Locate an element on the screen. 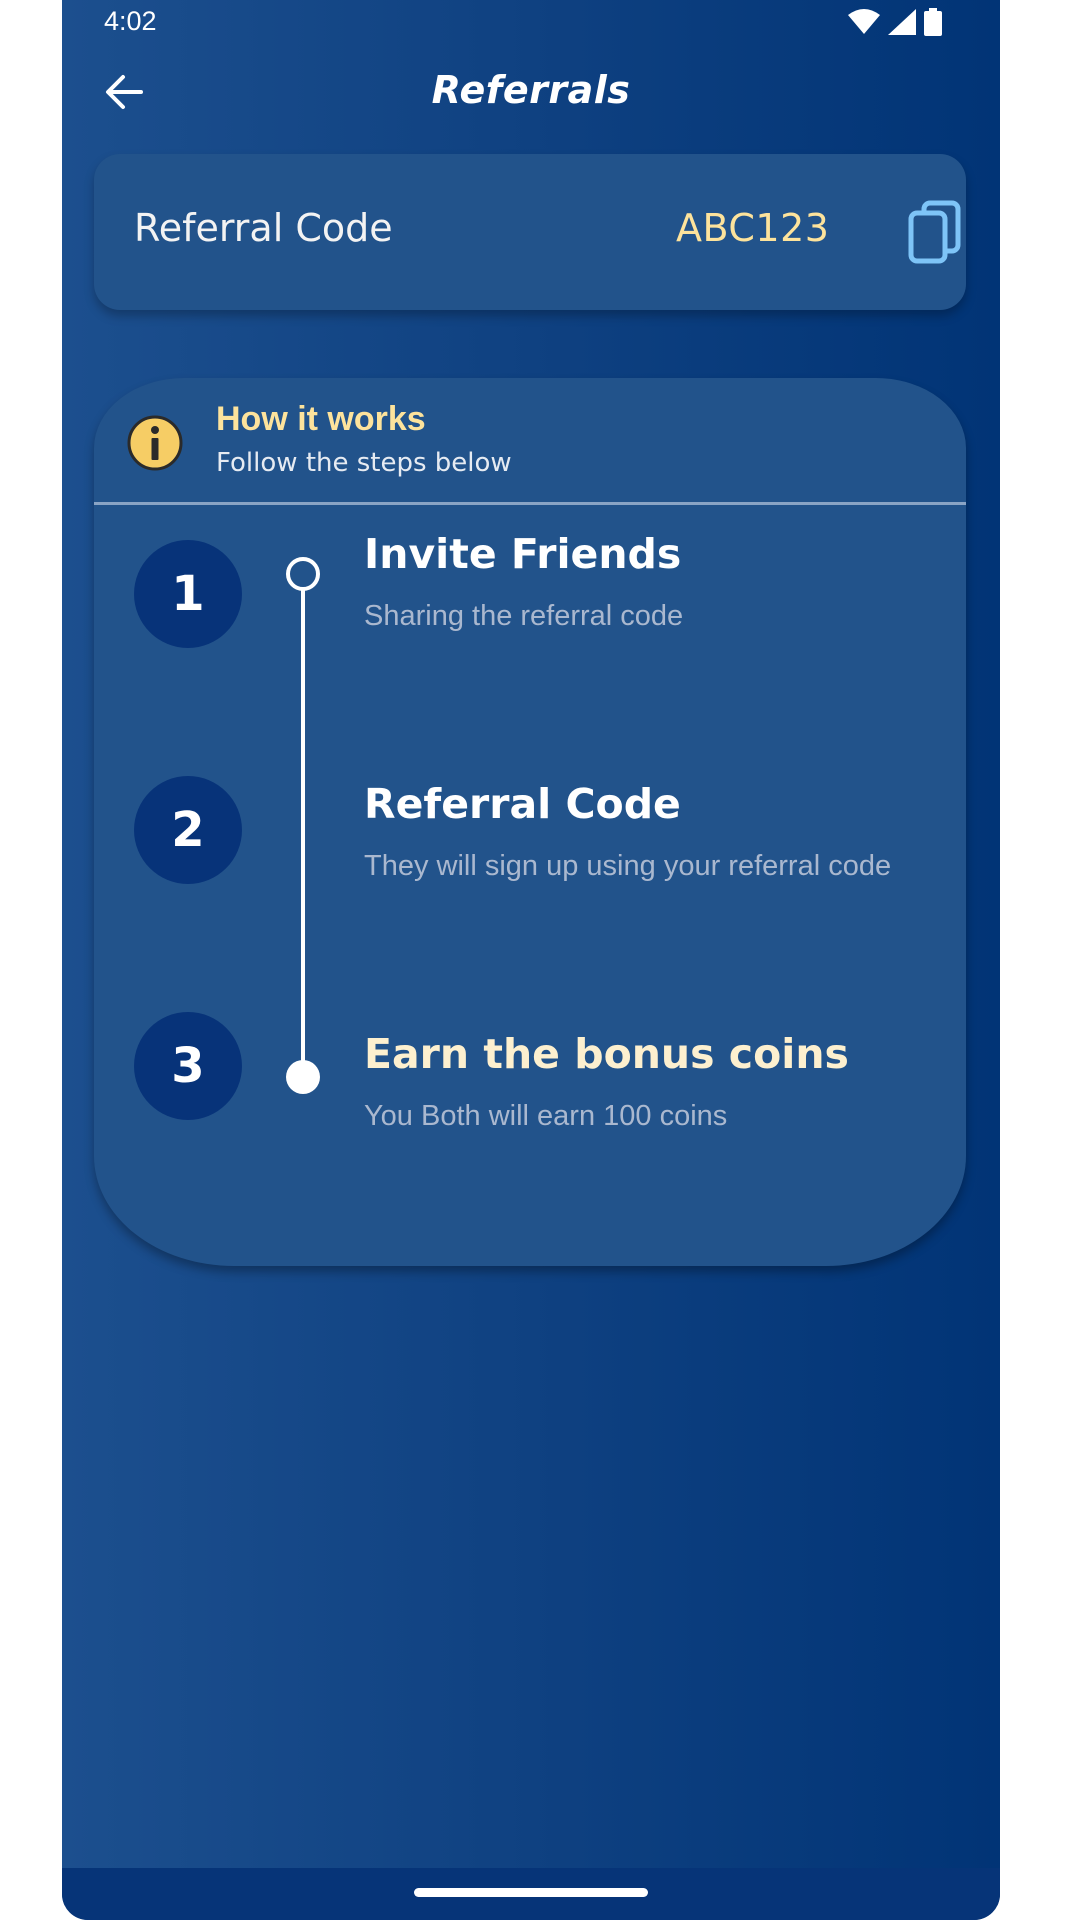  step-title: Earn the bonus coins is located at coordinates (606, 1054).